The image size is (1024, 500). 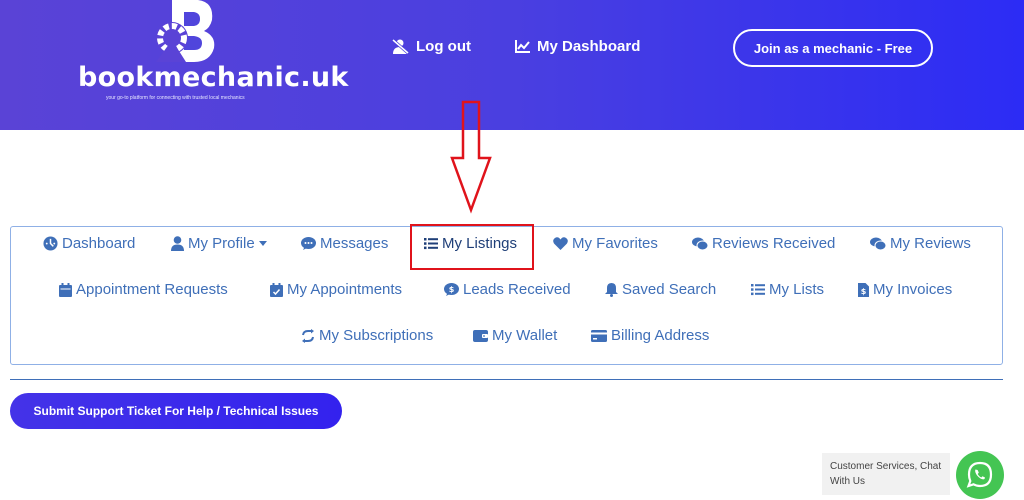 What do you see at coordinates (308, 335) in the screenshot?
I see `sync-icon` at bounding box center [308, 335].